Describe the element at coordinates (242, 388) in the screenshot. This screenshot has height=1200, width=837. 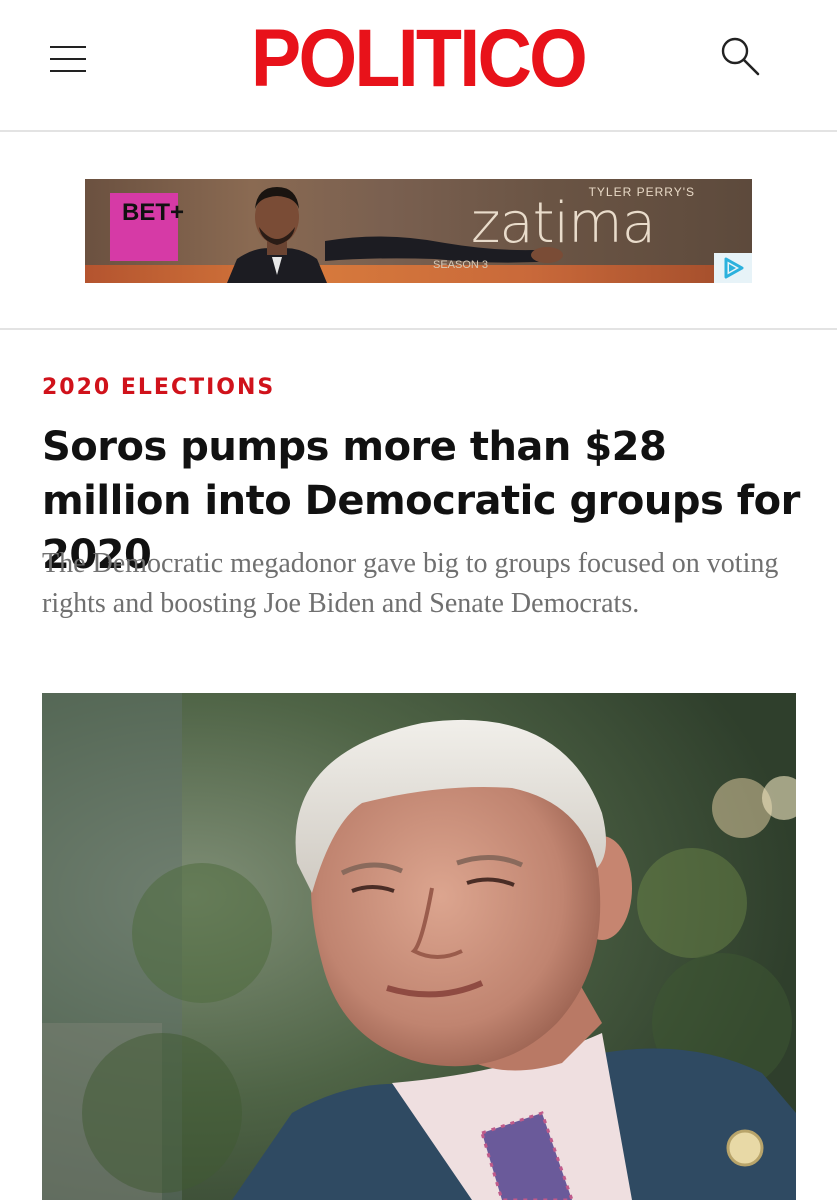
I see `section-kicker: 2020 ELECTIONS` at that location.